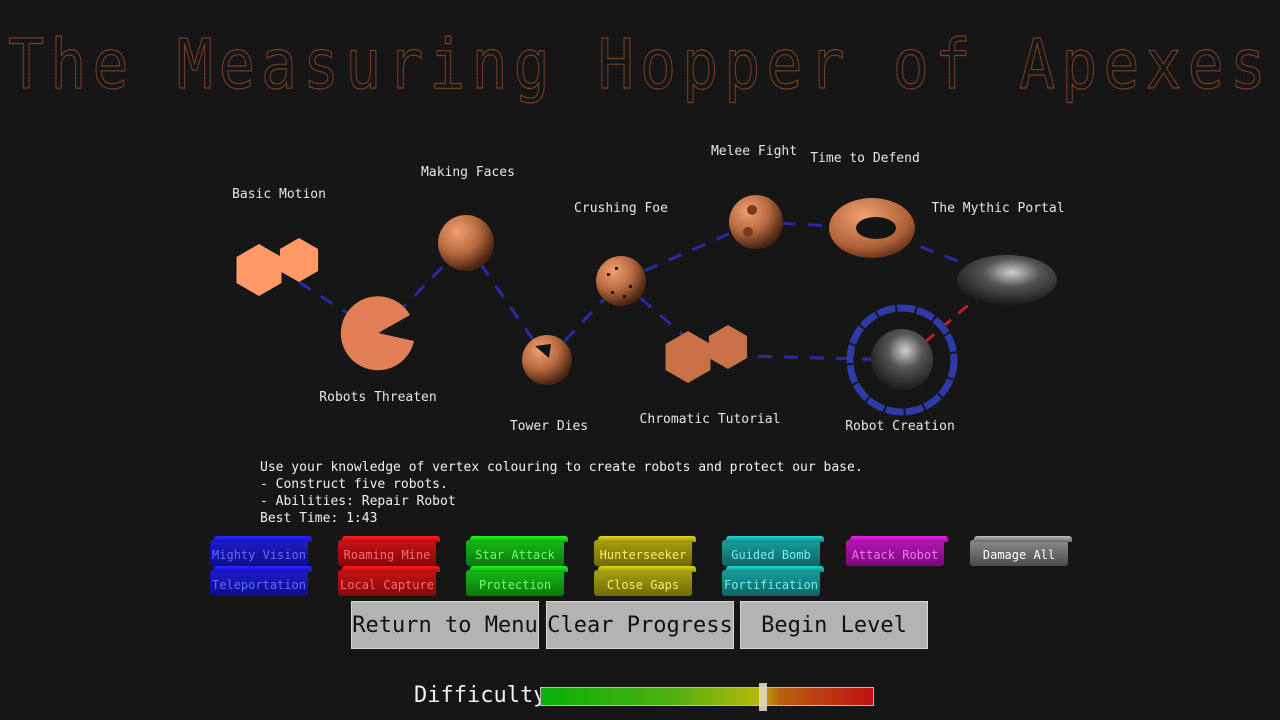 This screenshot has width=1280, height=720. I want to click on ability-local-capture: Local Capture, so click(387, 583).